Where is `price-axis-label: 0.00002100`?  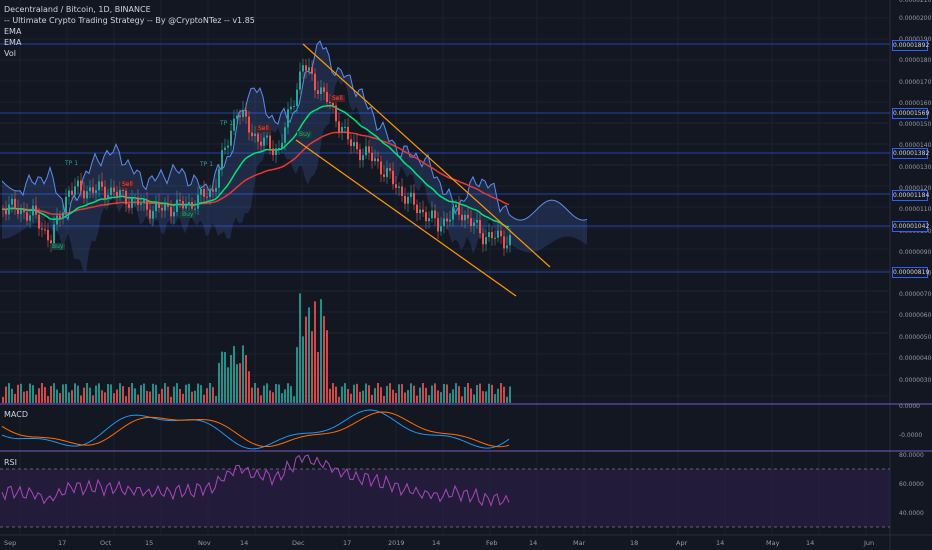
price-axis-label: 0.00002100 is located at coordinates (915, 2).